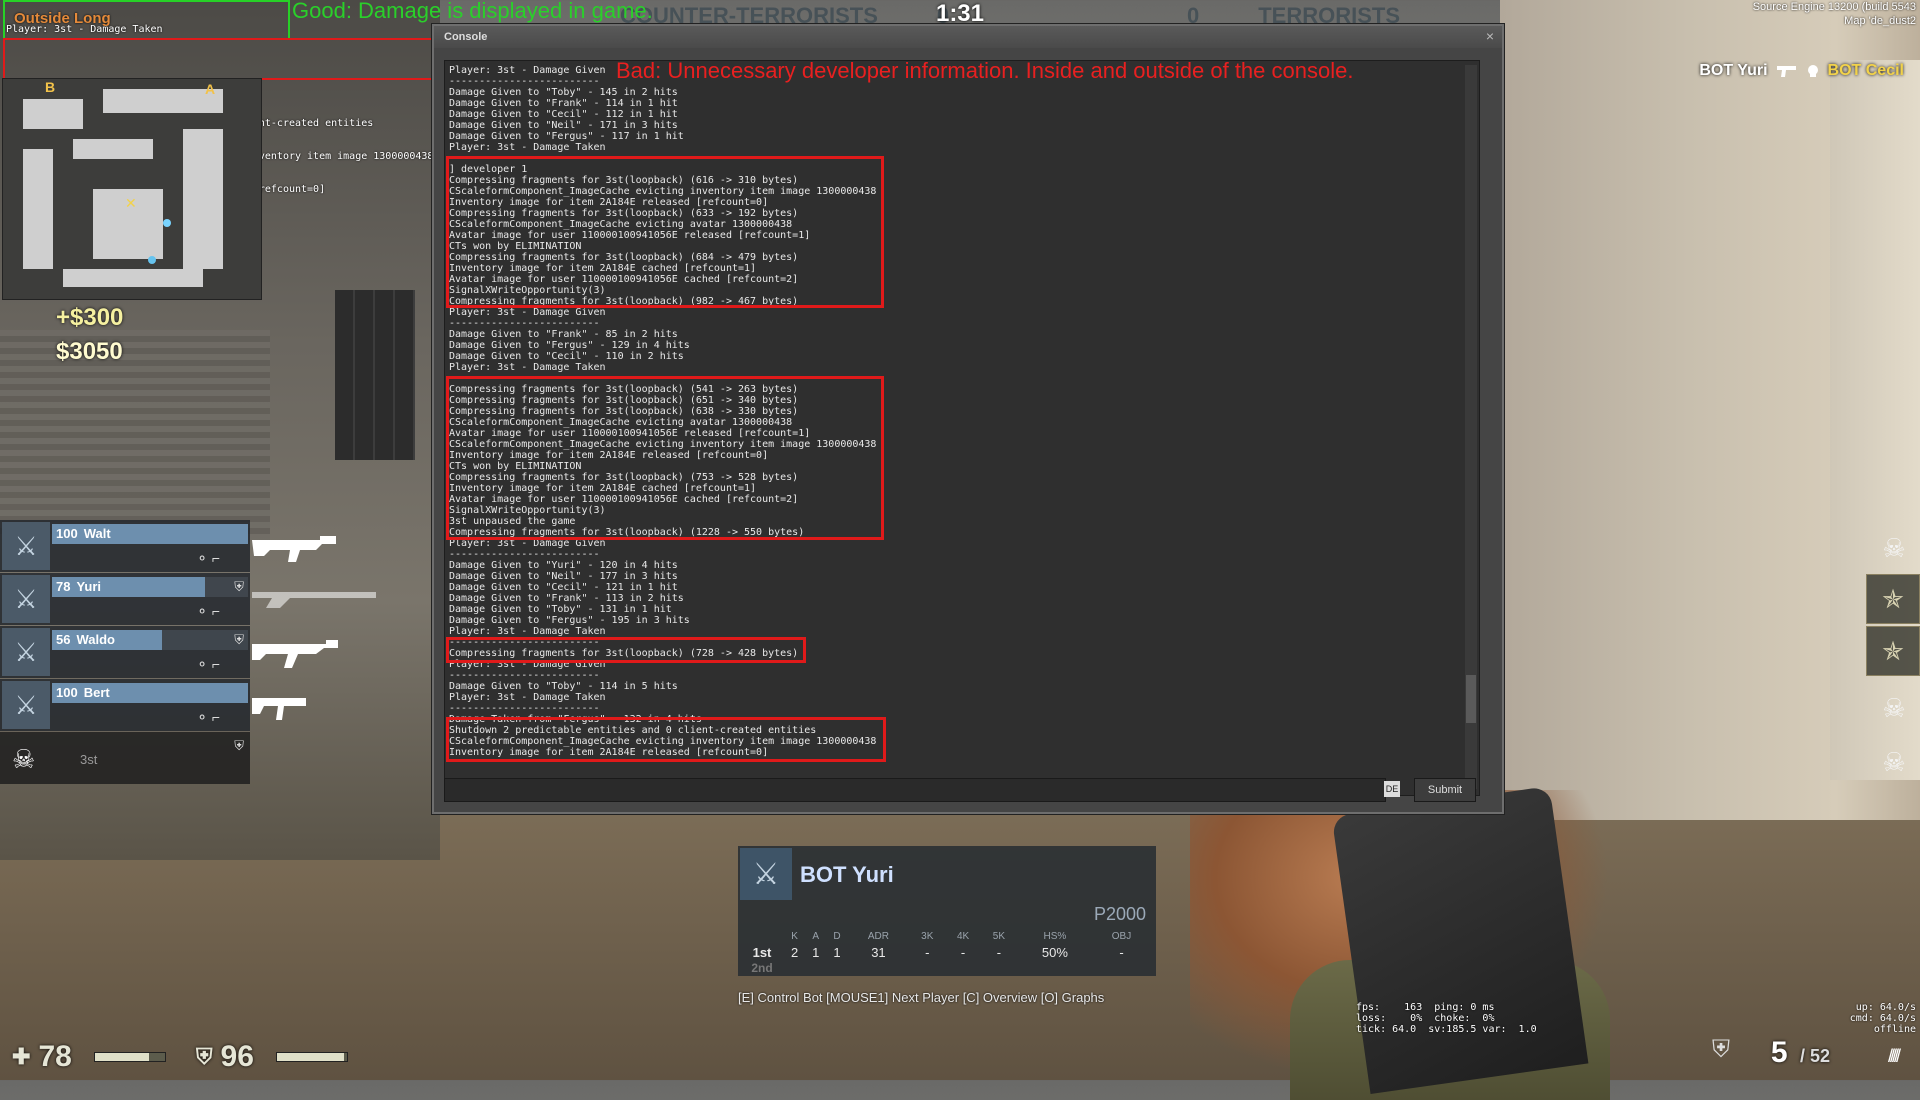 This screenshot has width=1920, height=1100. I want to click on stat-header: HS%, so click(1055, 936).